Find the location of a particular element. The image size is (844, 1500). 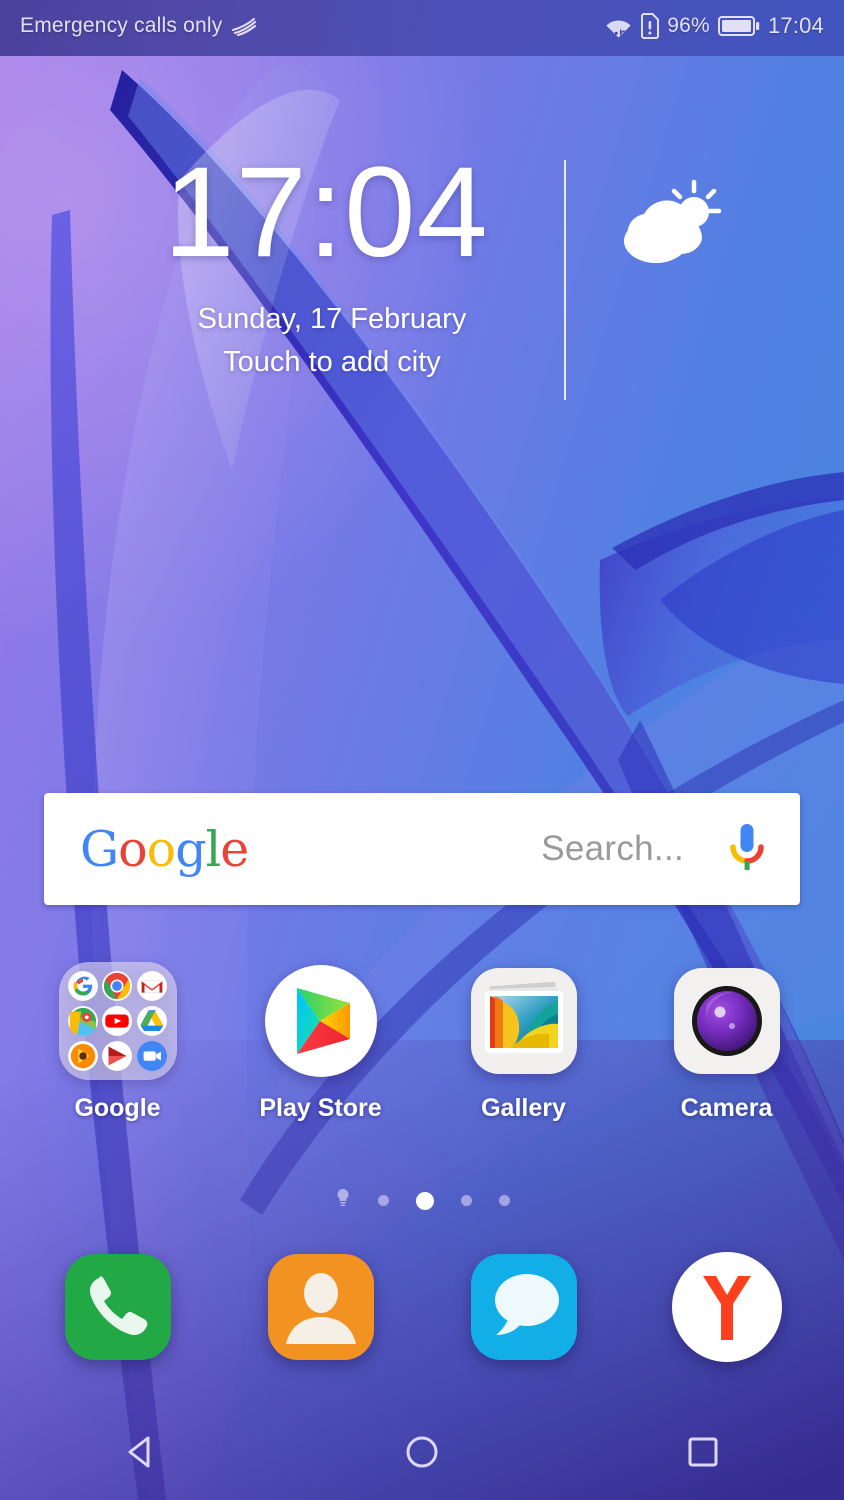

youtube-icon is located at coordinates (117, 1021).